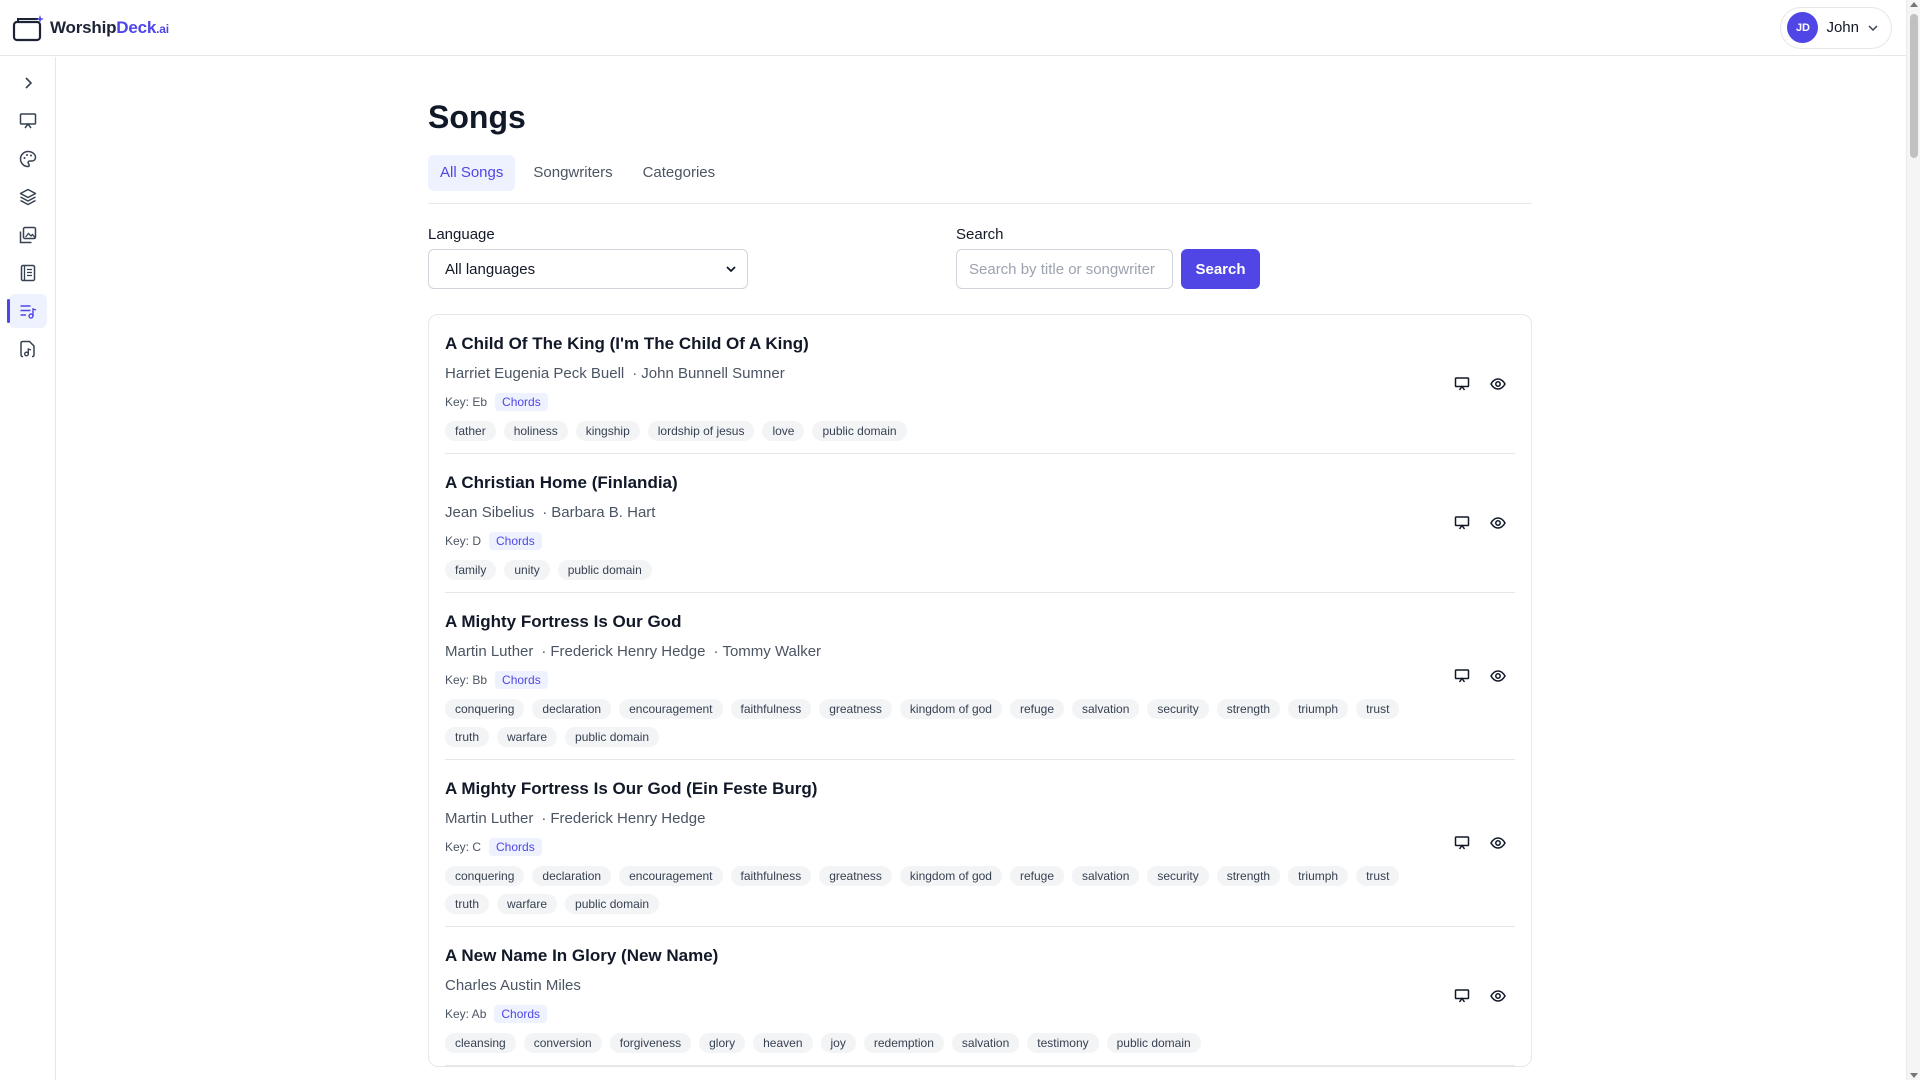 The width and height of the screenshot is (1920, 1080). What do you see at coordinates (28, 159) in the screenshot?
I see `sidebar-item-themes` at bounding box center [28, 159].